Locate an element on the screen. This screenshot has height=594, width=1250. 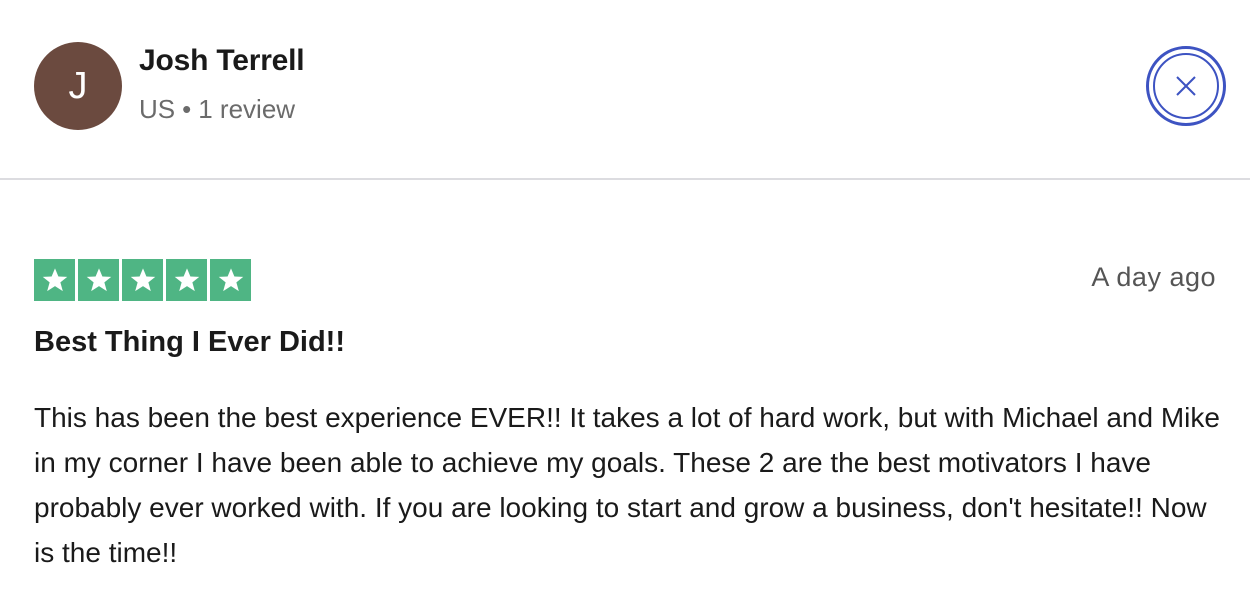
avatar: J is located at coordinates (78, 86).